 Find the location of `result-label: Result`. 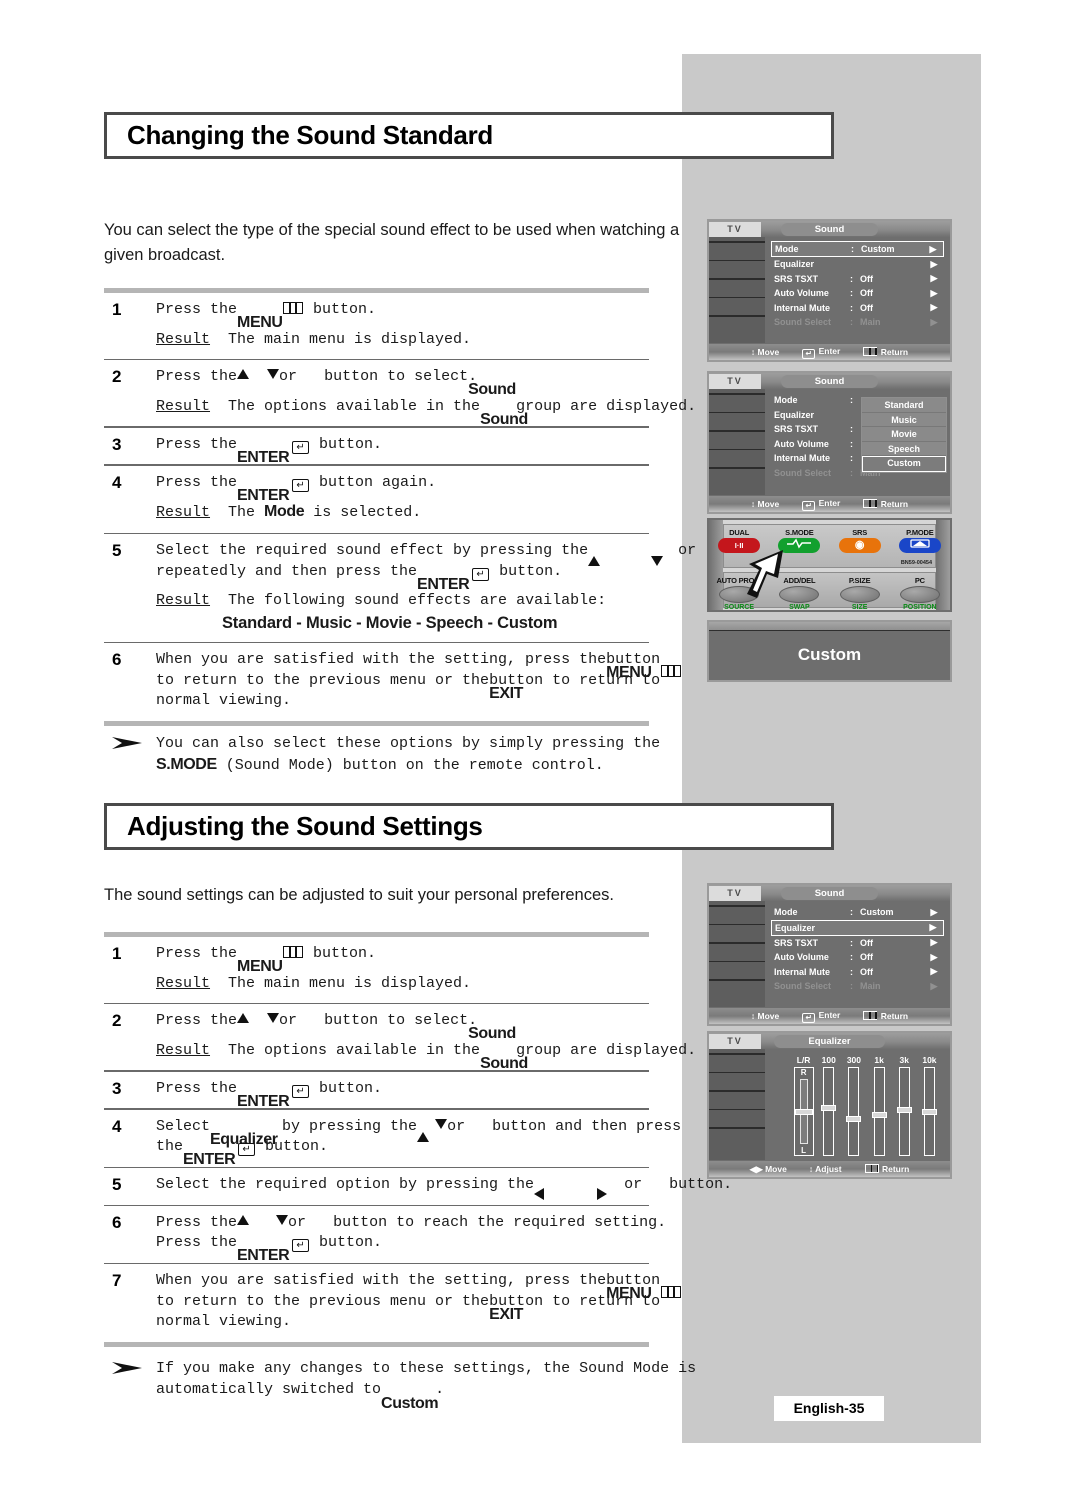

result-label: Result is located at coordinates (183, 1050).